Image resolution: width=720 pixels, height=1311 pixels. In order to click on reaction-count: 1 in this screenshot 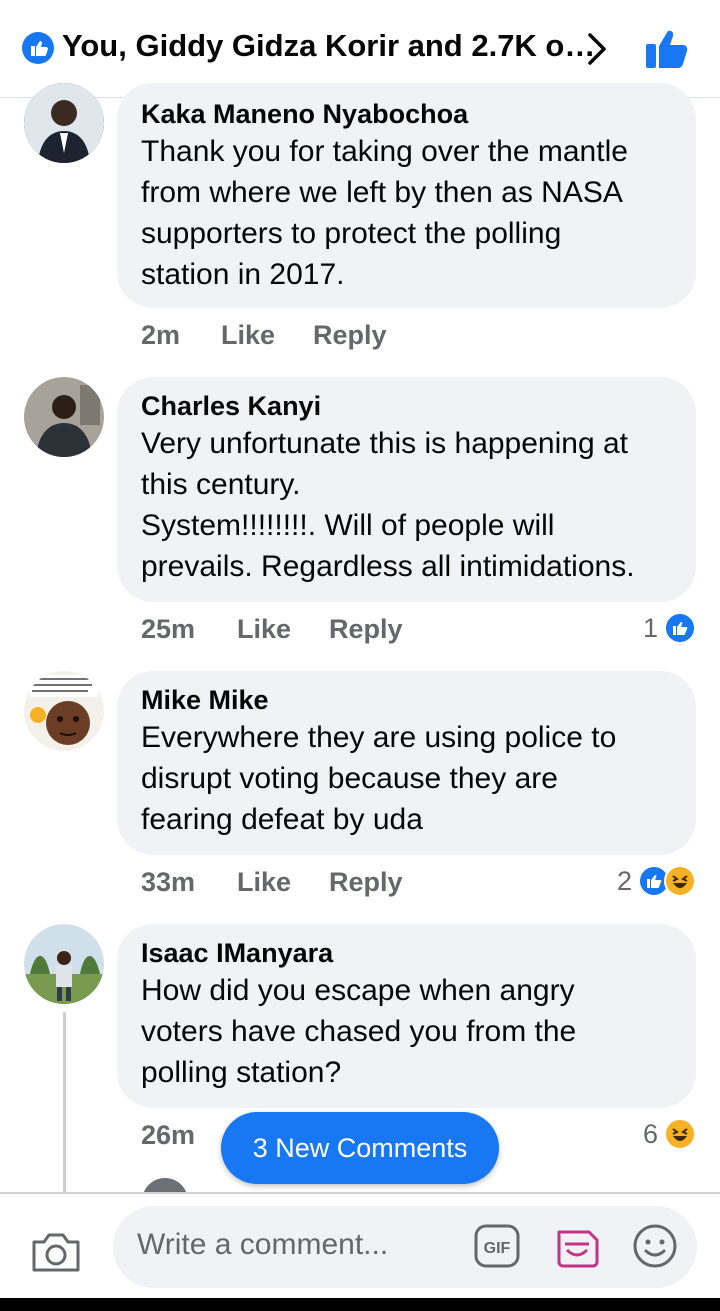, I will do `click(650, 627)`.